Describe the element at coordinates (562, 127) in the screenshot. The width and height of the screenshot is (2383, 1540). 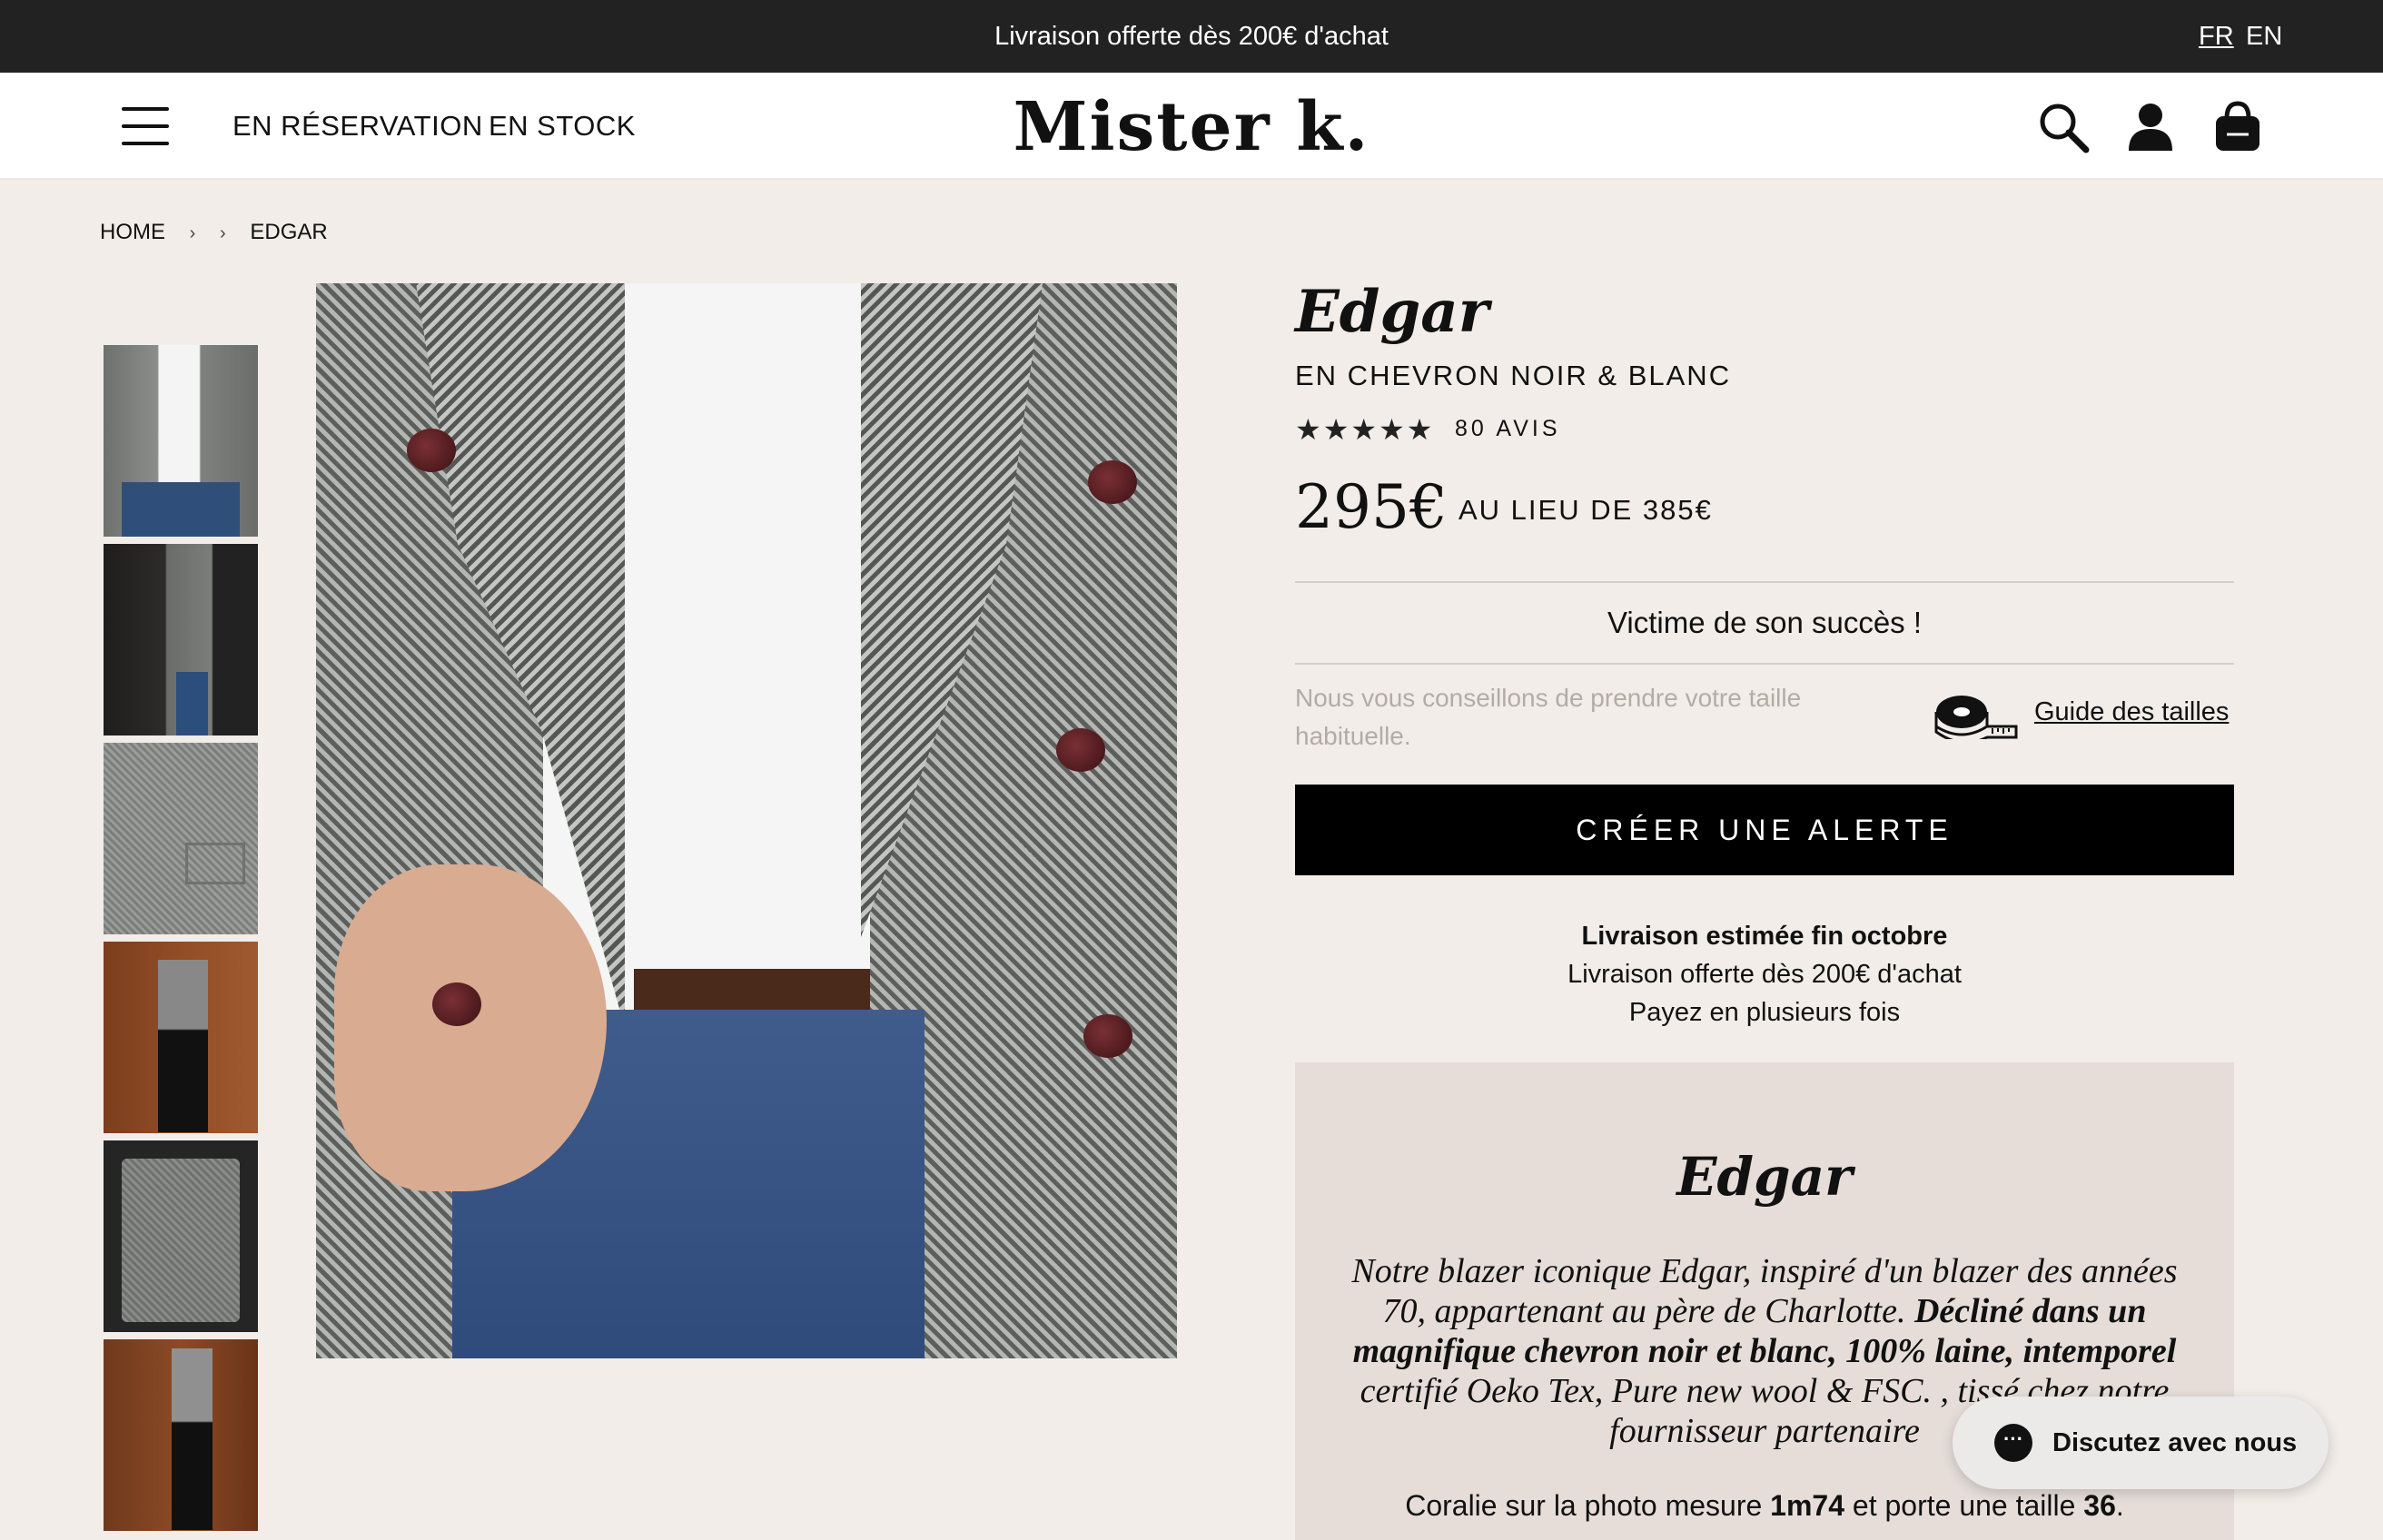
I see `nav-stock-link: EN STOCK` at that location.